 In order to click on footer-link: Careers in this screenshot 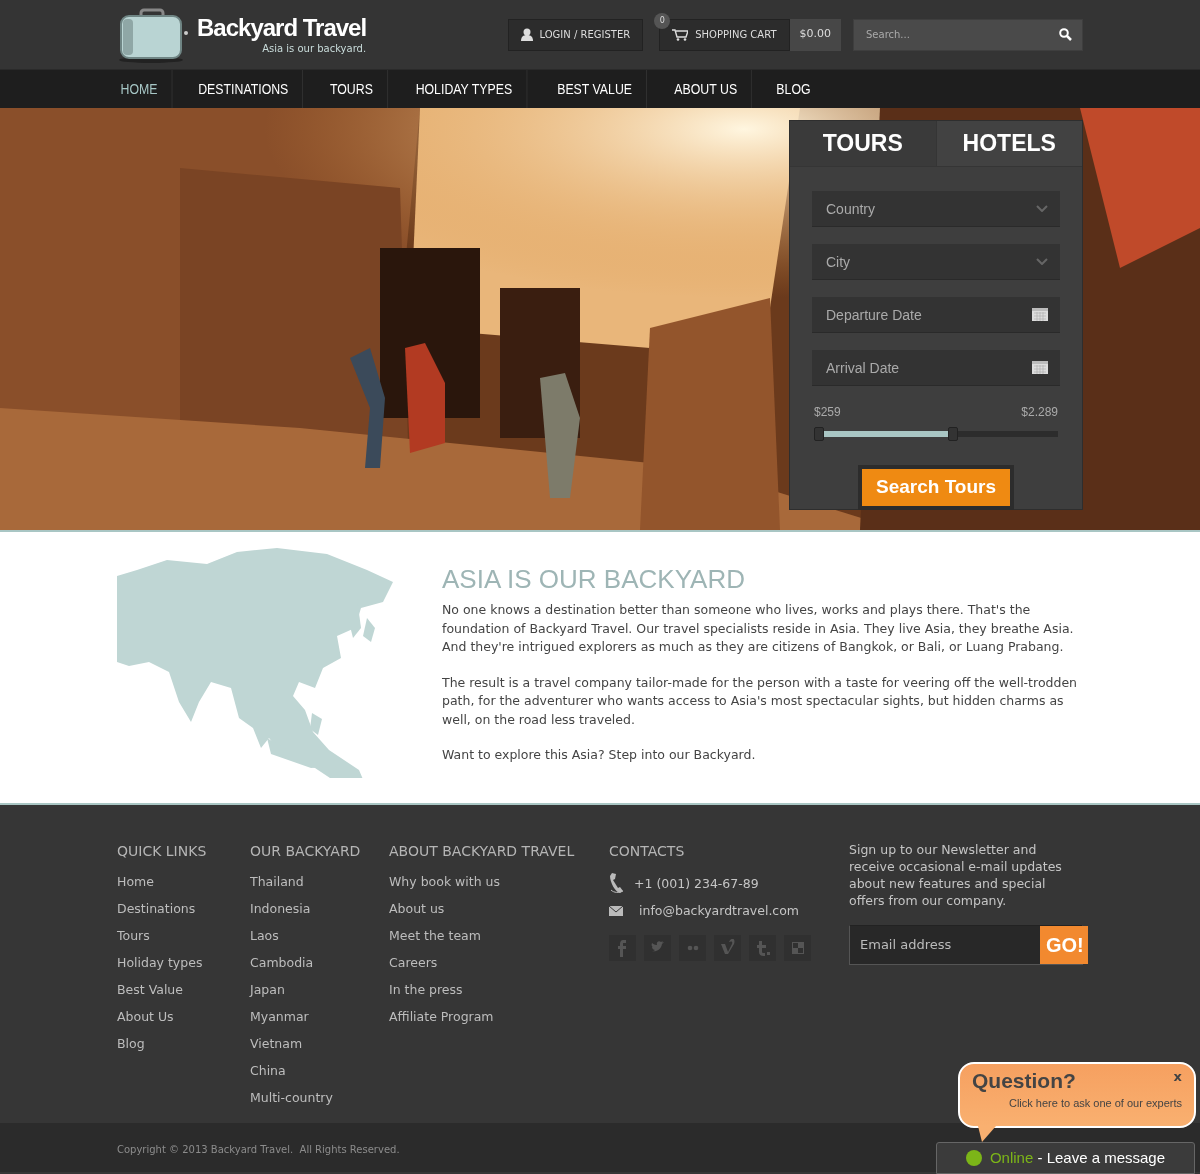, I will do `click(499, 962)`.